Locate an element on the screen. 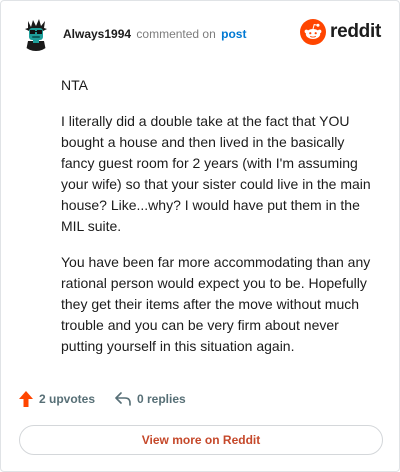  replies-action: 0 replies is located at coordinates (150, 399).